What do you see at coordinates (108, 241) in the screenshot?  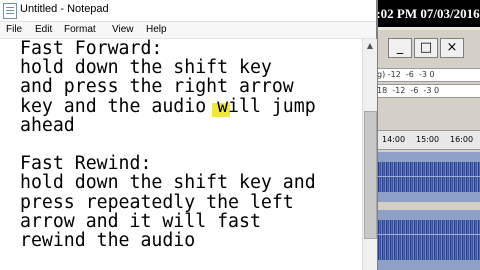 I see `text-line: rewind the audio` at bounding box center [108, 241].